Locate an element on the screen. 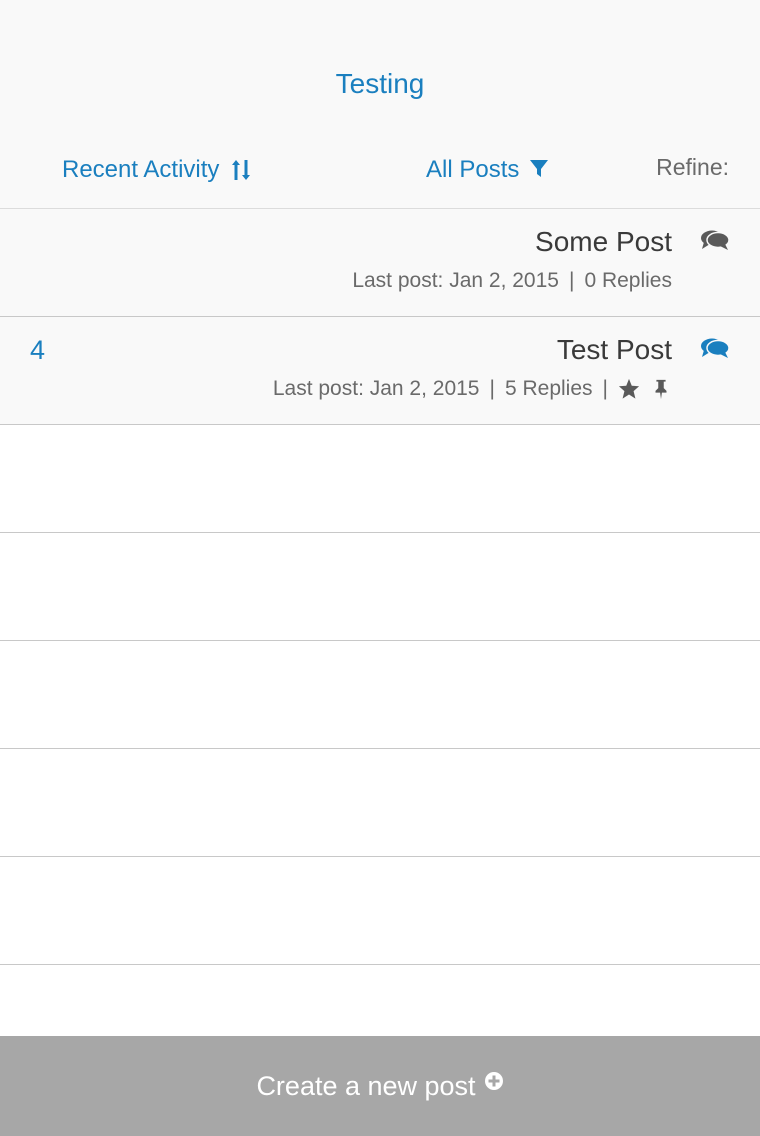 Image resolution: width=760 pixels, height=1136 pixels. unread-count: 4 is located at coordinates (38, 350).